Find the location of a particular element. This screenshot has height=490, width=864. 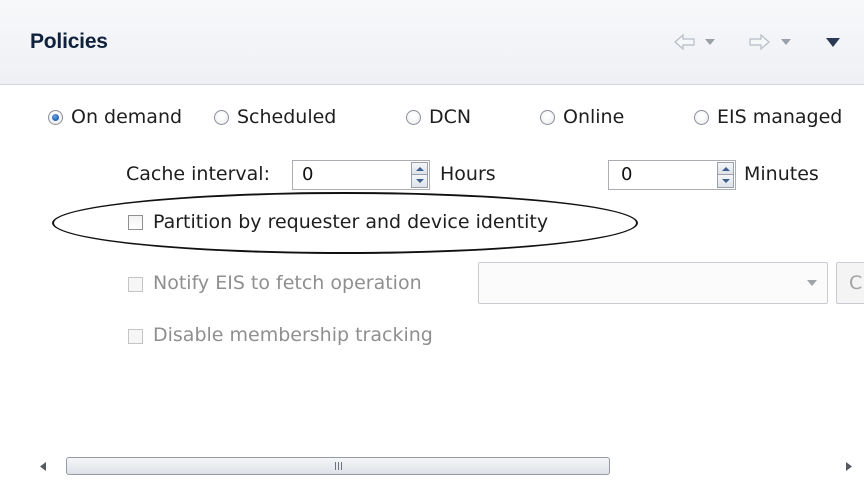

membership-checkbox is located at coordinates (135, 336).